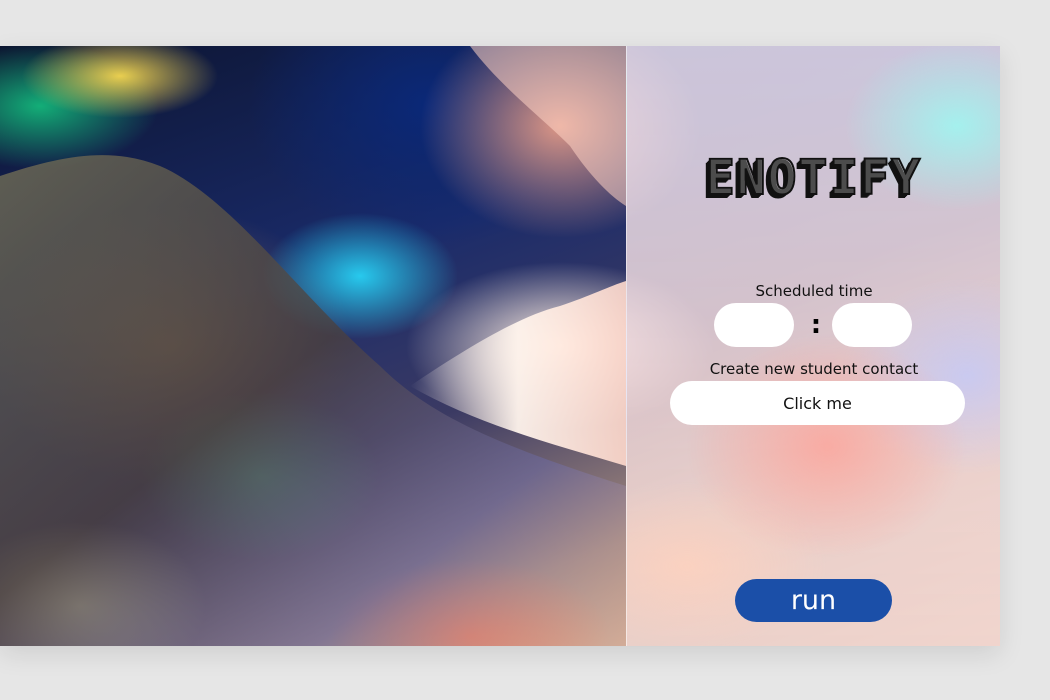  I want to click on hours-input, so click(754, 325).